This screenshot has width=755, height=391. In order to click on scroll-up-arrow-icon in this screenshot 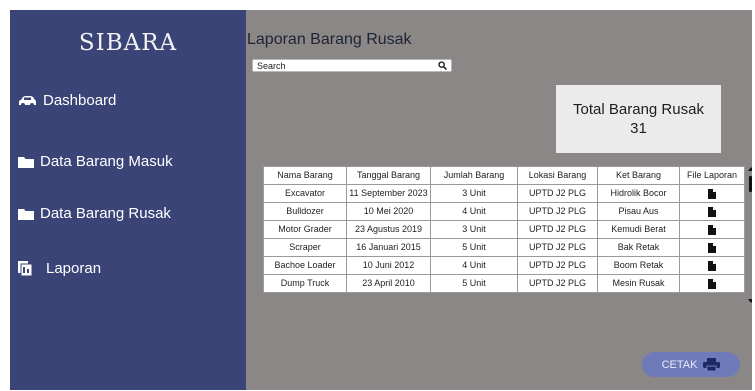, I will do `click(750, 169)`.